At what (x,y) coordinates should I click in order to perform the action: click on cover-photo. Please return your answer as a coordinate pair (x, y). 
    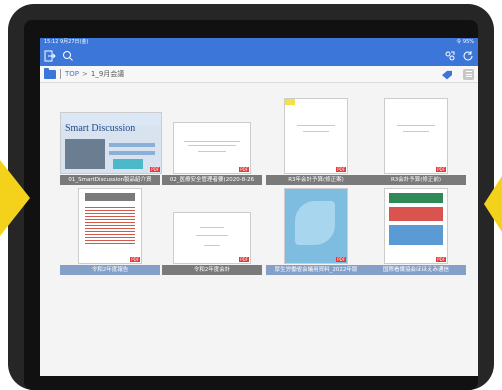
    Looking at the image, I should click on (85, 154).